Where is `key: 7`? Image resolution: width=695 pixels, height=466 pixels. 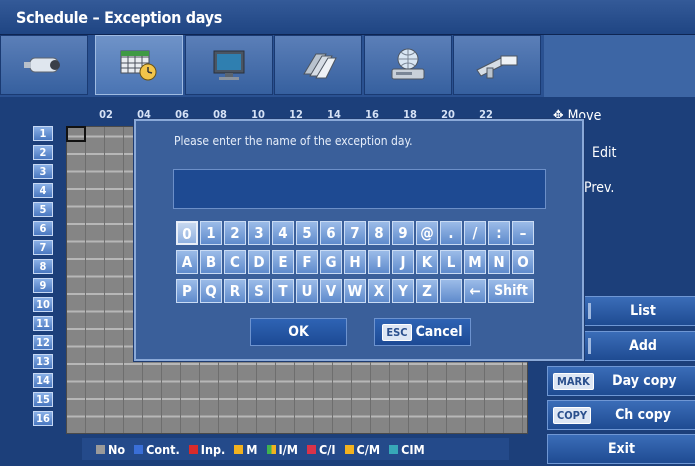
key: 7 is located at coordinates (355, 233).